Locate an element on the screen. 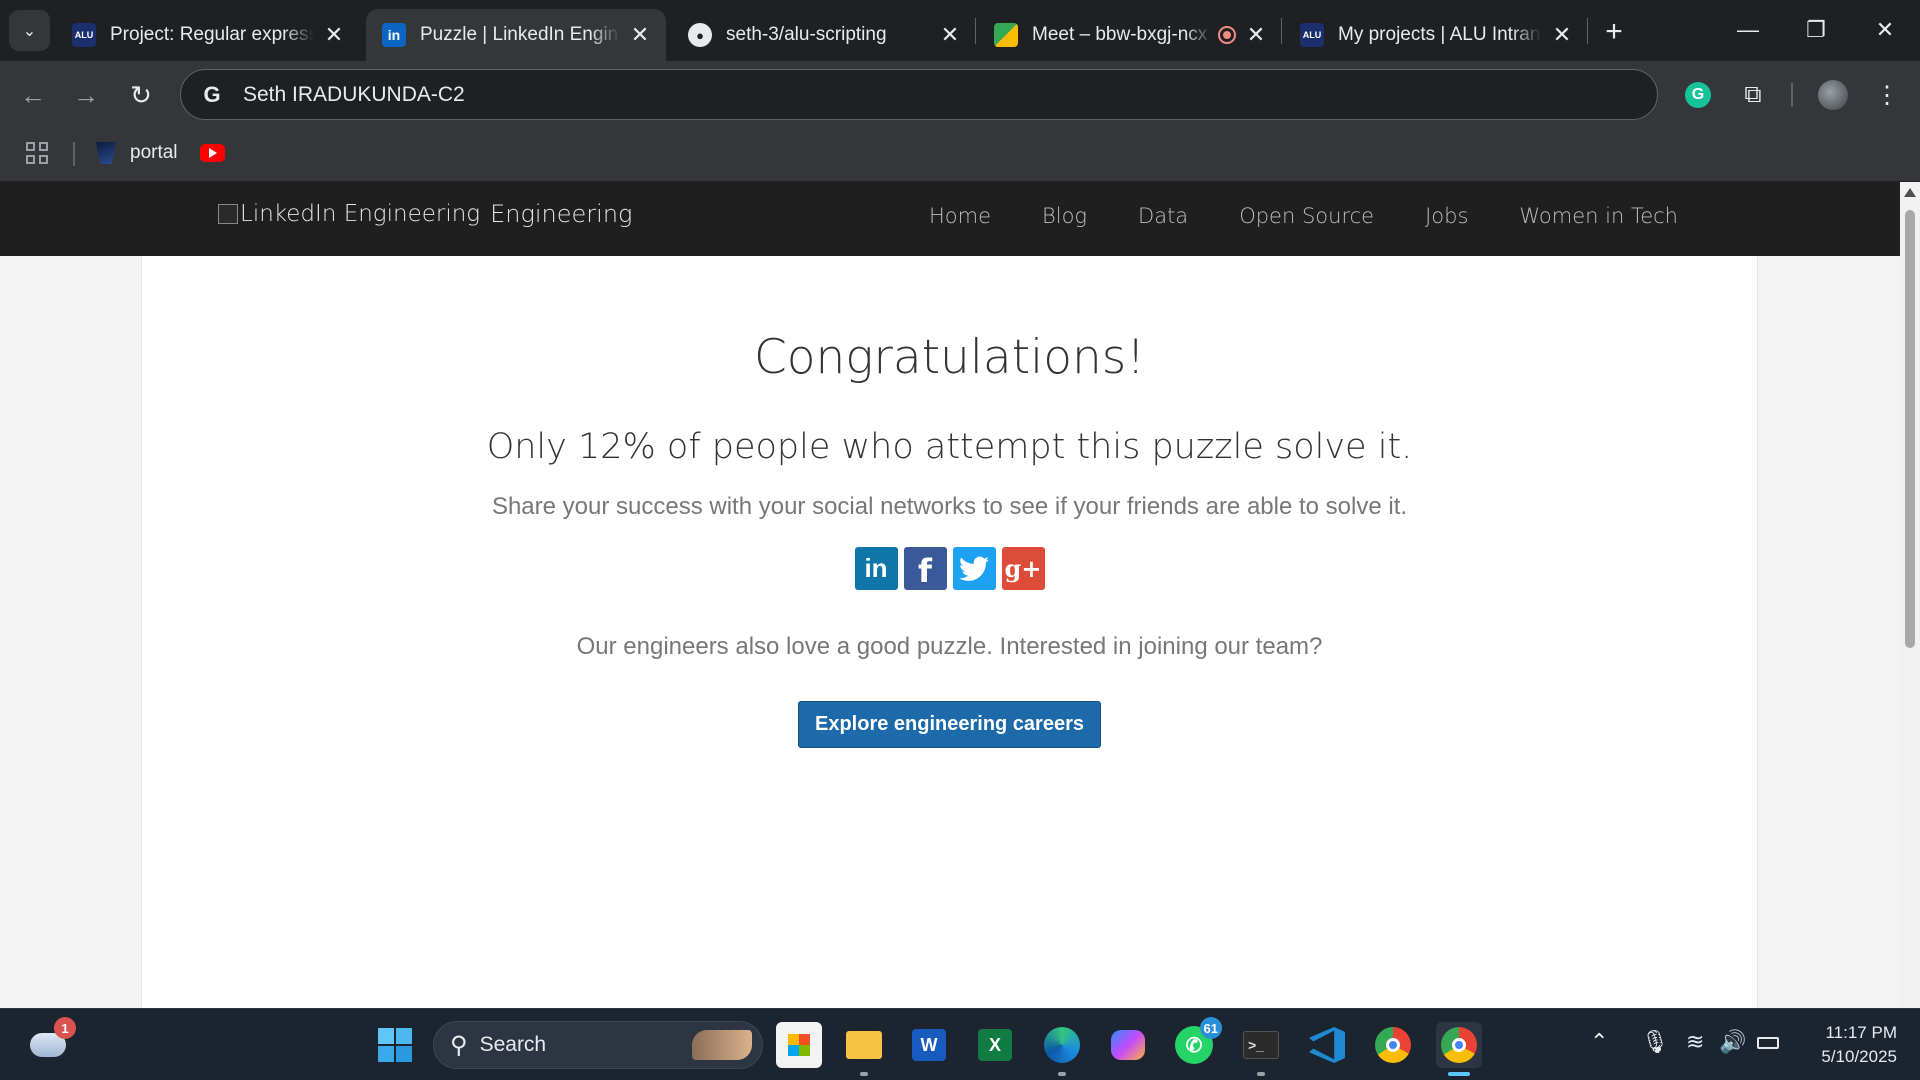 The image size is (1920, 1080). search-highlight-bird-icon is located at coordinates (722, 1045).